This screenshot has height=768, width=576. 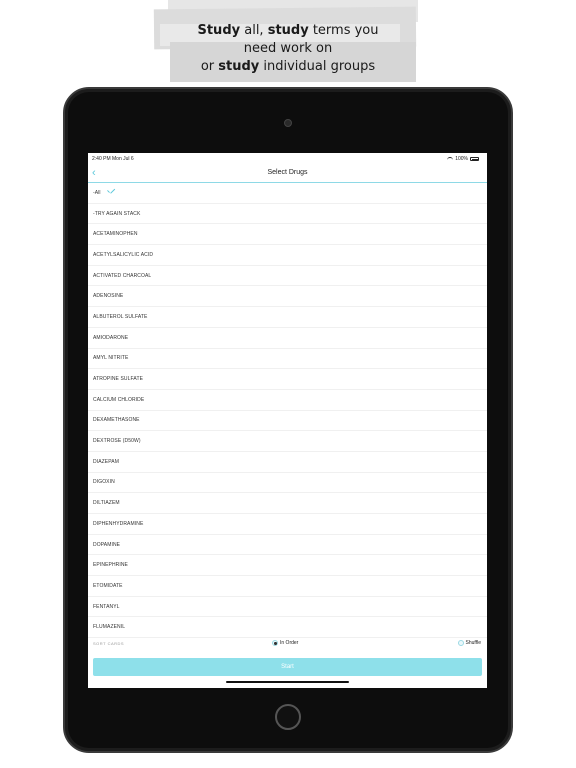 What do you see at coordinates (123, 254) in the screenshot?
I see `list-item-label: ACETYLSALICYLIC ACID` at bounding box center [123, 254].